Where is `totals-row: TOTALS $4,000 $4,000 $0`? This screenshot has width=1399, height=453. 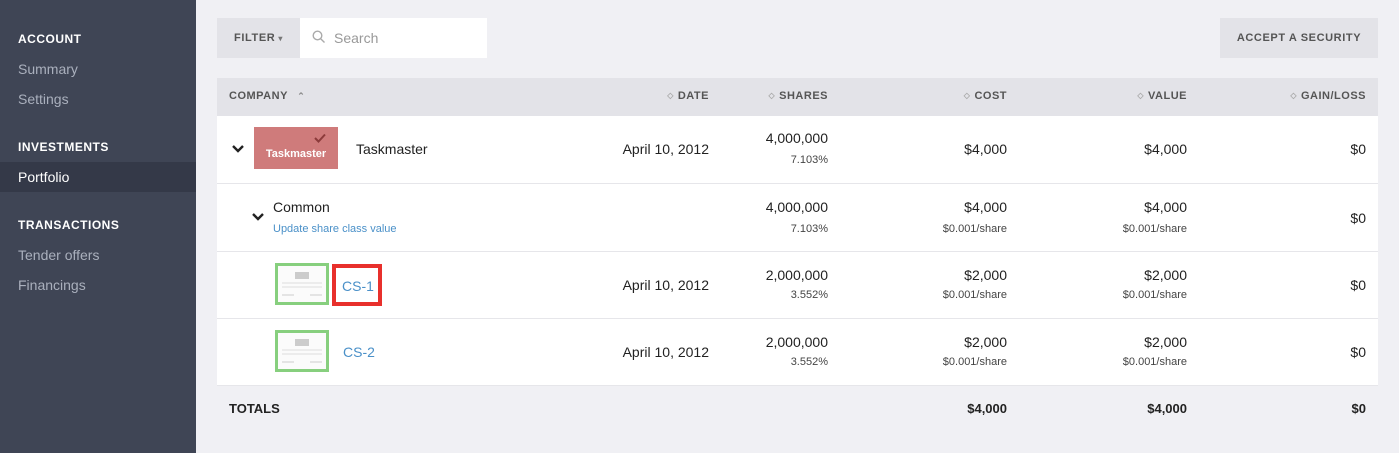 totals-row: TOTALS $4,000 $4,000 $0 is located at coordinates (797, 409).